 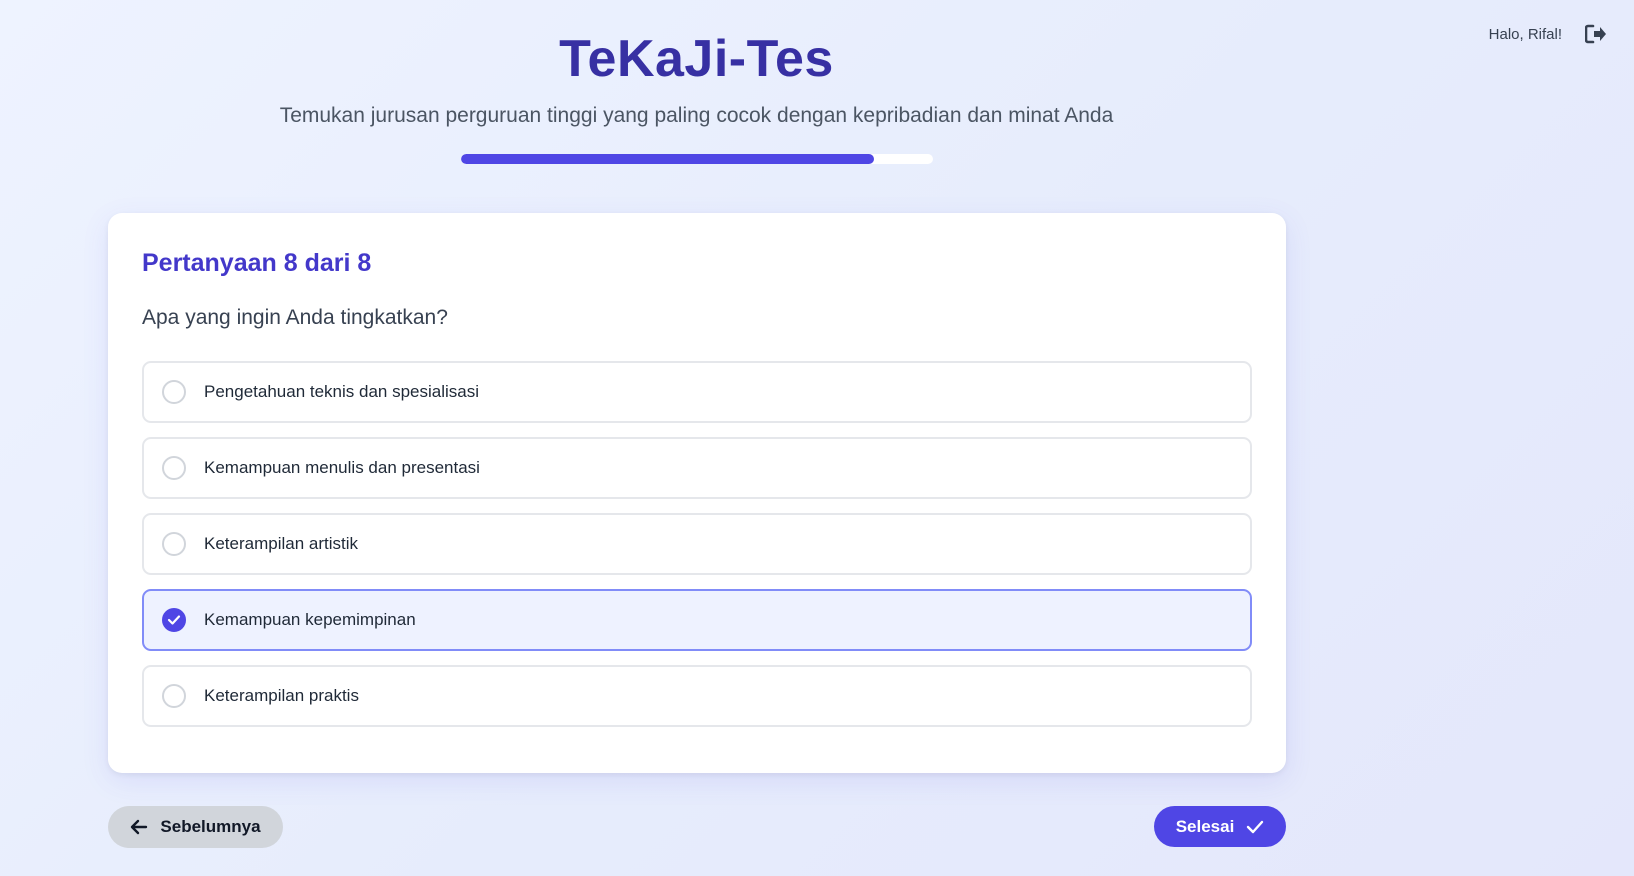 I want to click on radio-checked-icon, so click(x=174, y=620).